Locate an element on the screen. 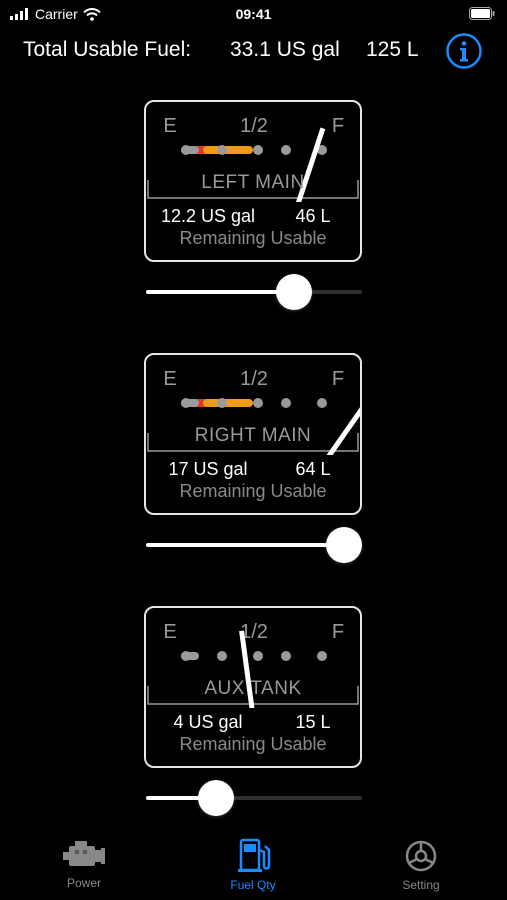 This screenshot has height=900, width=507. tab-fuel-qty: Fuel Qty is located at coordinates (253, 865).